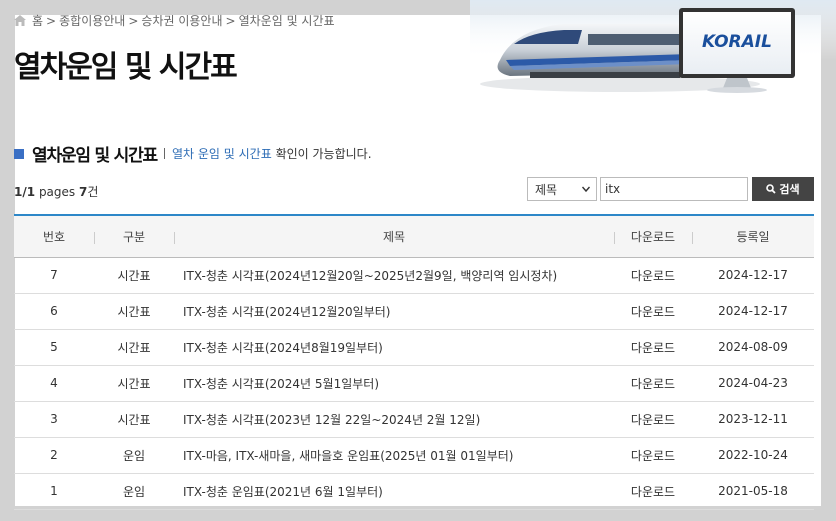 The width and height of the screenshot is (836, 521). Describe the element at coordinates (54, 419) in the screenshot. I see `row-number: 3` at that location.